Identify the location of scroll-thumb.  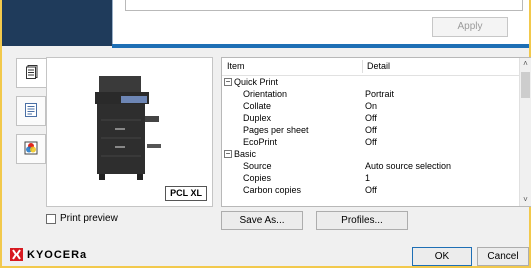
(525, 85).